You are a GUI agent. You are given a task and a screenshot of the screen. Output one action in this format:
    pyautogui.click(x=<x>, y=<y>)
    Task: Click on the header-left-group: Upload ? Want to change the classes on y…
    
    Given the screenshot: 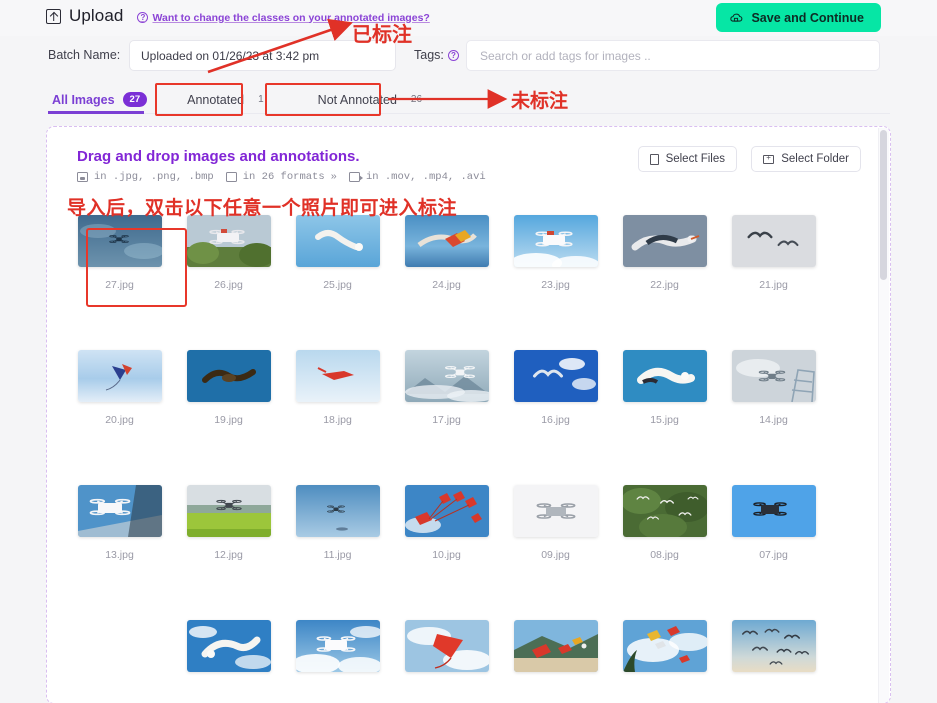 What is the action you would take?
    pyautogui.click(x=238, y=16)
    